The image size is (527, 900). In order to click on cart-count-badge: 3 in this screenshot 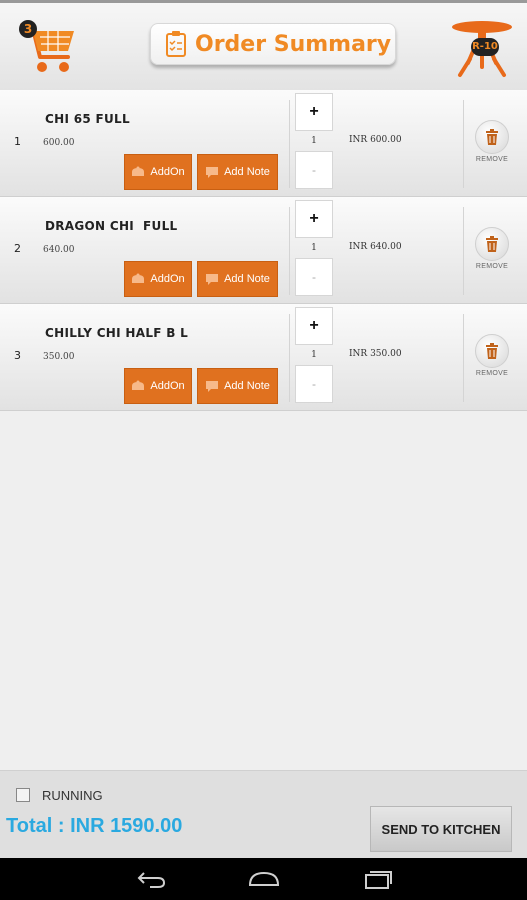, I will do `click(28, 29)`.